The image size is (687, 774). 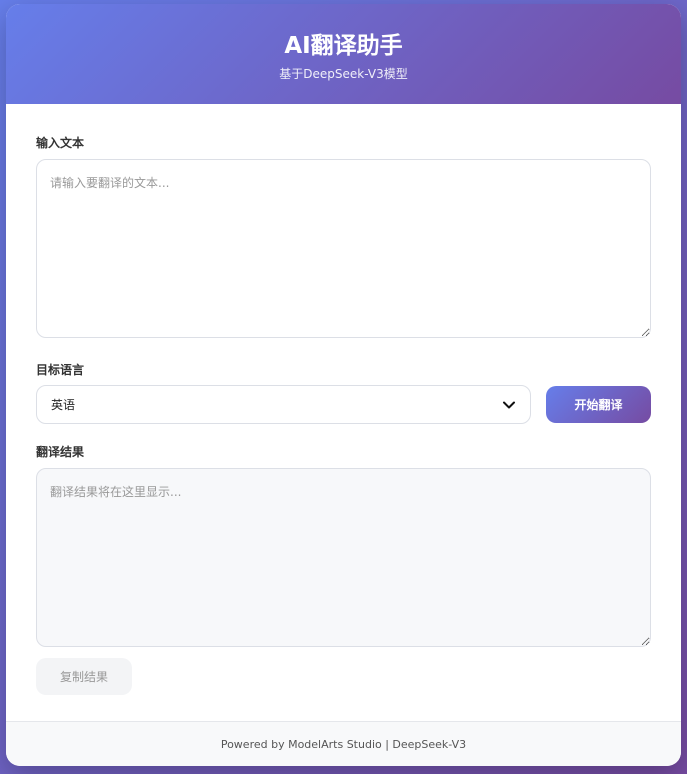 I want to click on page-subtitle: 基于DeepSeek-V3模型, so click(x=343, y=74).